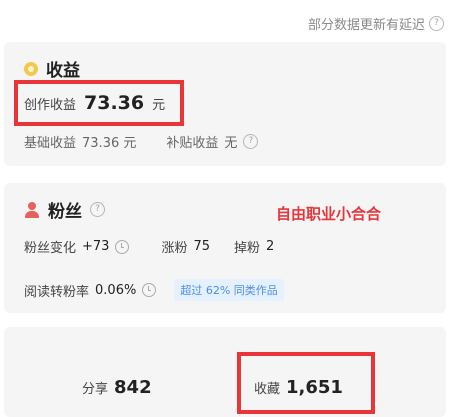 The height and width of the screenshot is (417, 456). I want to click on delay-notice: 部分数据更新有延迟 ?, so click(376, 23).